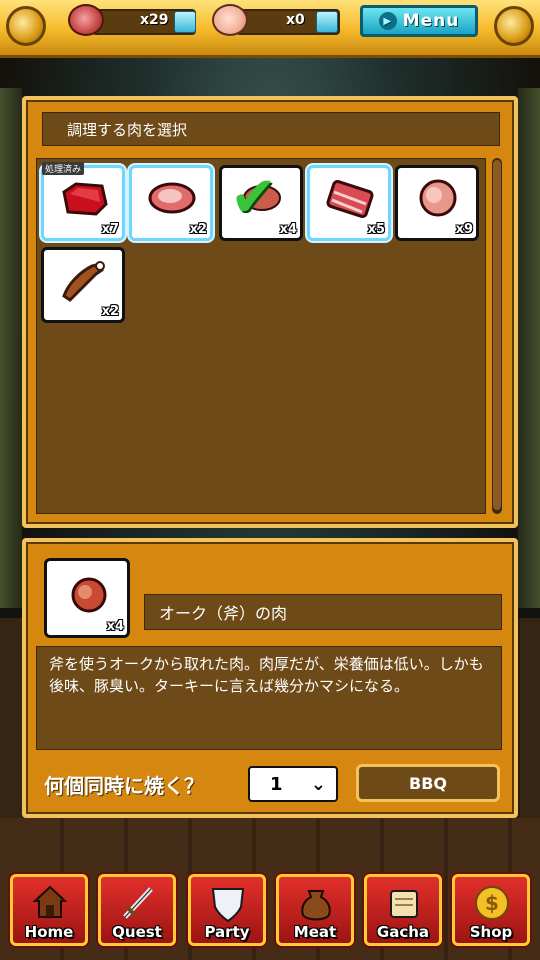 The width and height of the screenshot is (540, 960). I want to click on scroll-icon, so click(404, 904).